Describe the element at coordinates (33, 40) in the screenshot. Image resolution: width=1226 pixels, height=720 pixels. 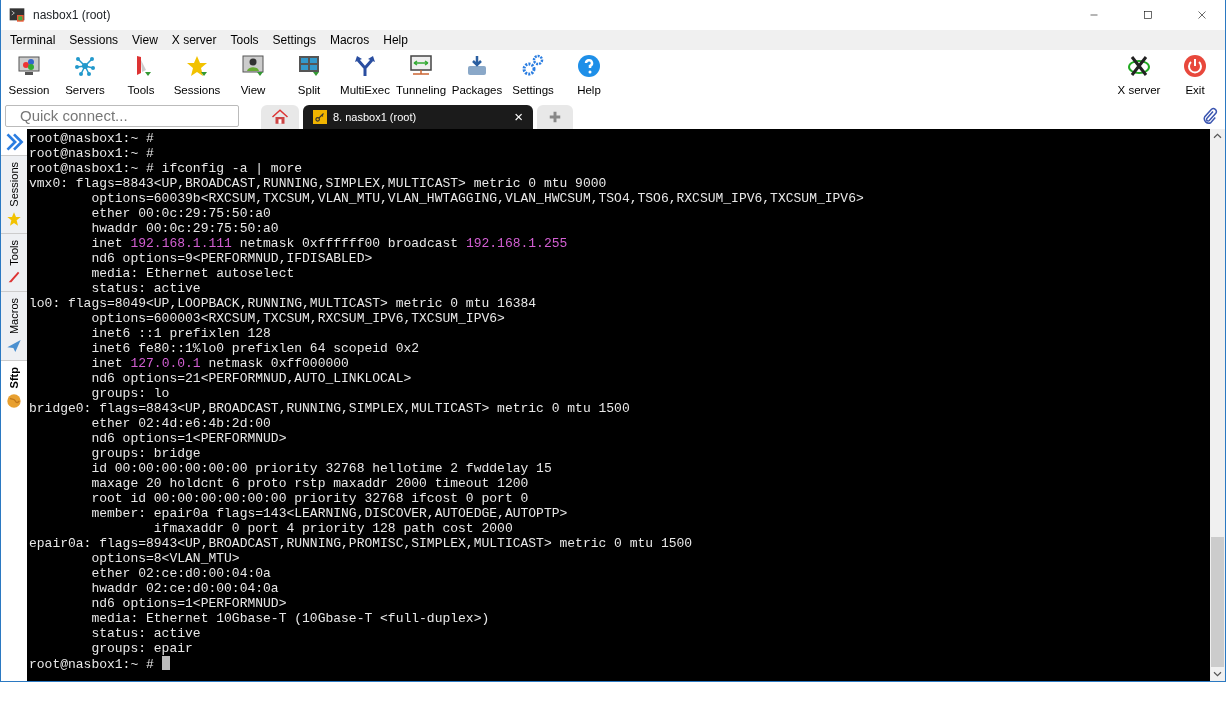
I see `menu-item: Terminal` at that location.